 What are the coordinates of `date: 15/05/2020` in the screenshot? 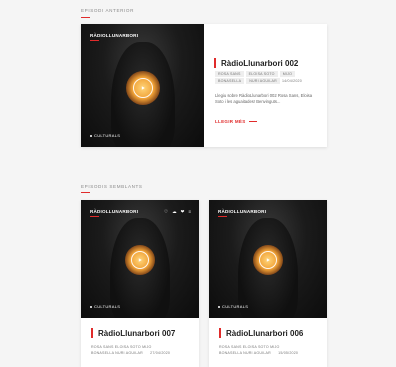 It's located at (288, 353).